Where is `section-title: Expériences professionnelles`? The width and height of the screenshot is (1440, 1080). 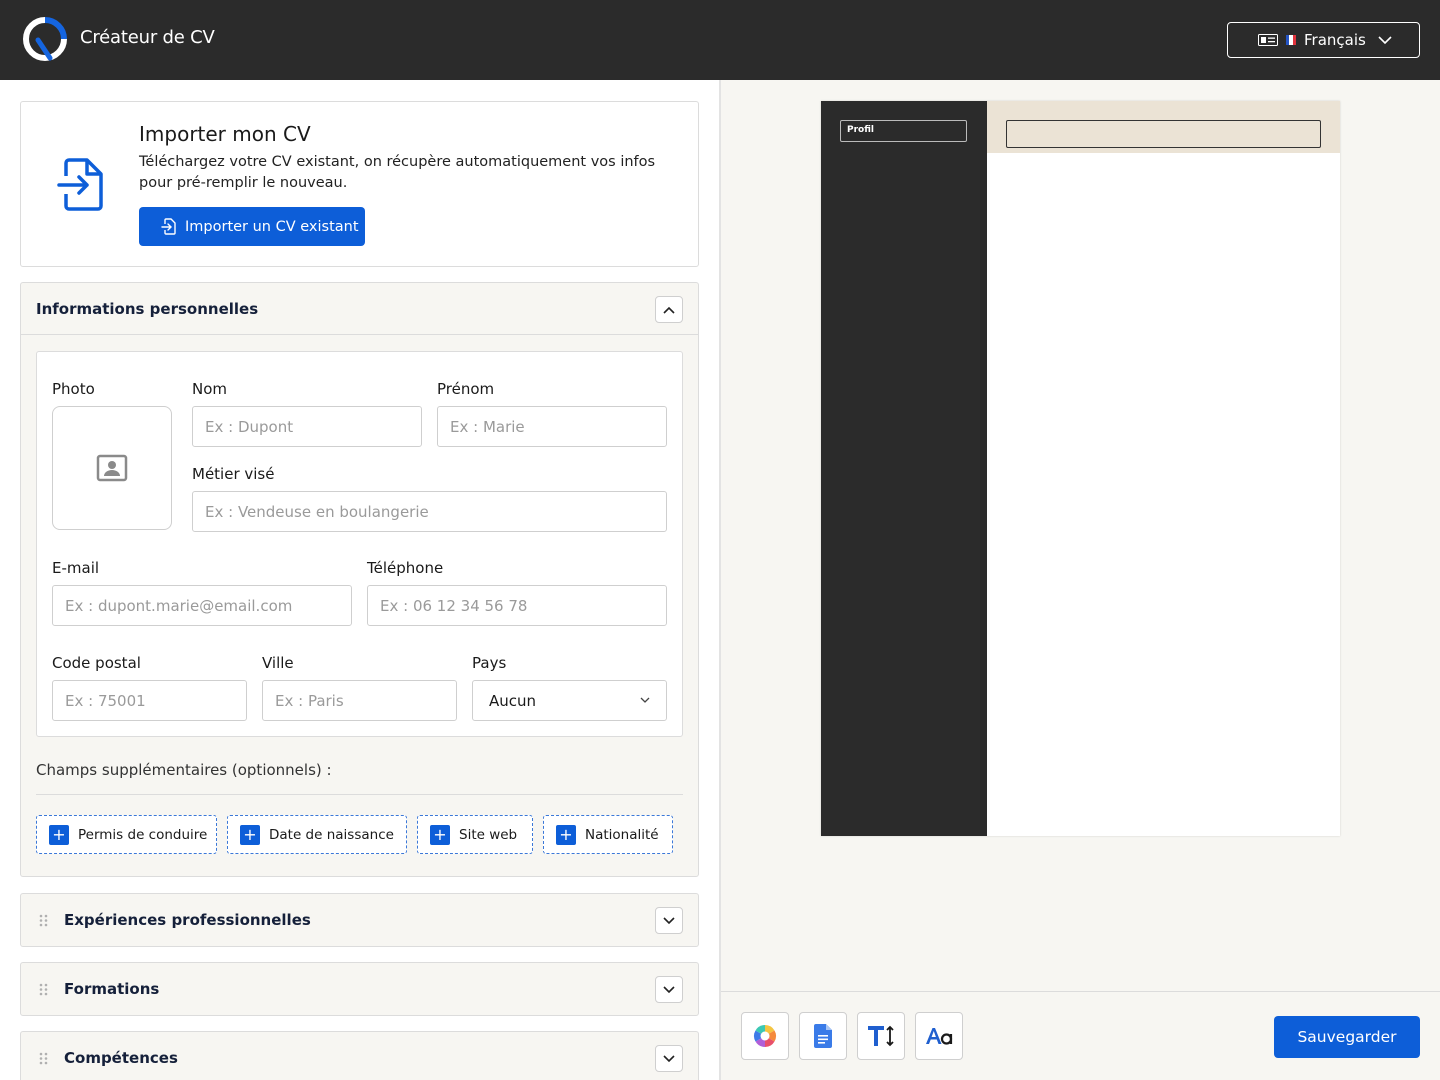
section-title: Expériences professionnelles is located at coordinates (187, 920).